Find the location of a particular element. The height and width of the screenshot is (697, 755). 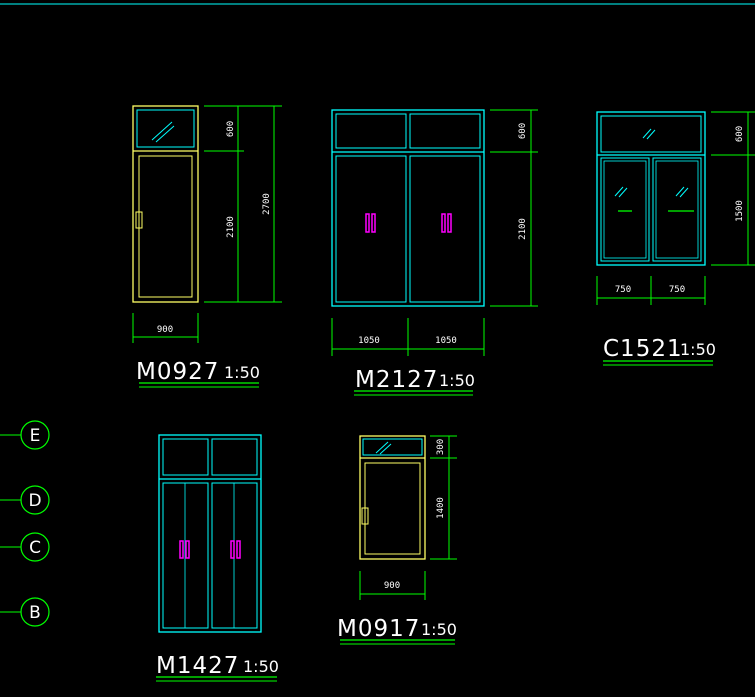

dim-label-right-width: 1050 is located at coordinates (446, 341).